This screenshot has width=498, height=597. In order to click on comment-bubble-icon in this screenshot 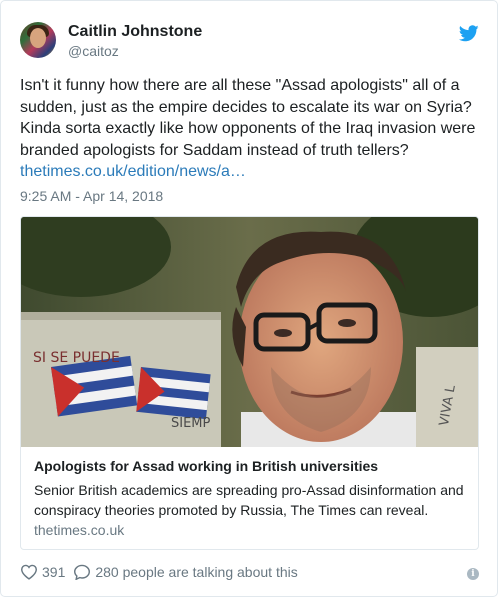, I will do `click(82, 572)`.